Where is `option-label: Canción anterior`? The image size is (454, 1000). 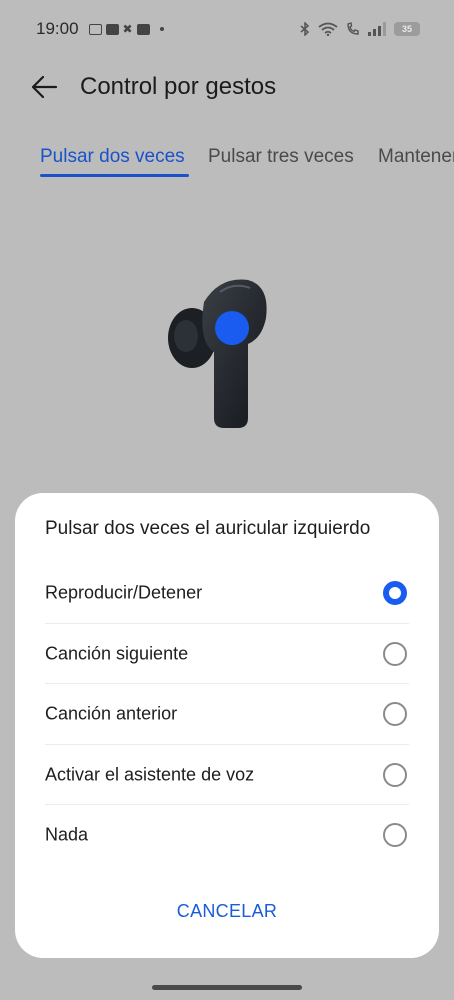
option-label: Canción anterior is located at coordinates (111, 713).